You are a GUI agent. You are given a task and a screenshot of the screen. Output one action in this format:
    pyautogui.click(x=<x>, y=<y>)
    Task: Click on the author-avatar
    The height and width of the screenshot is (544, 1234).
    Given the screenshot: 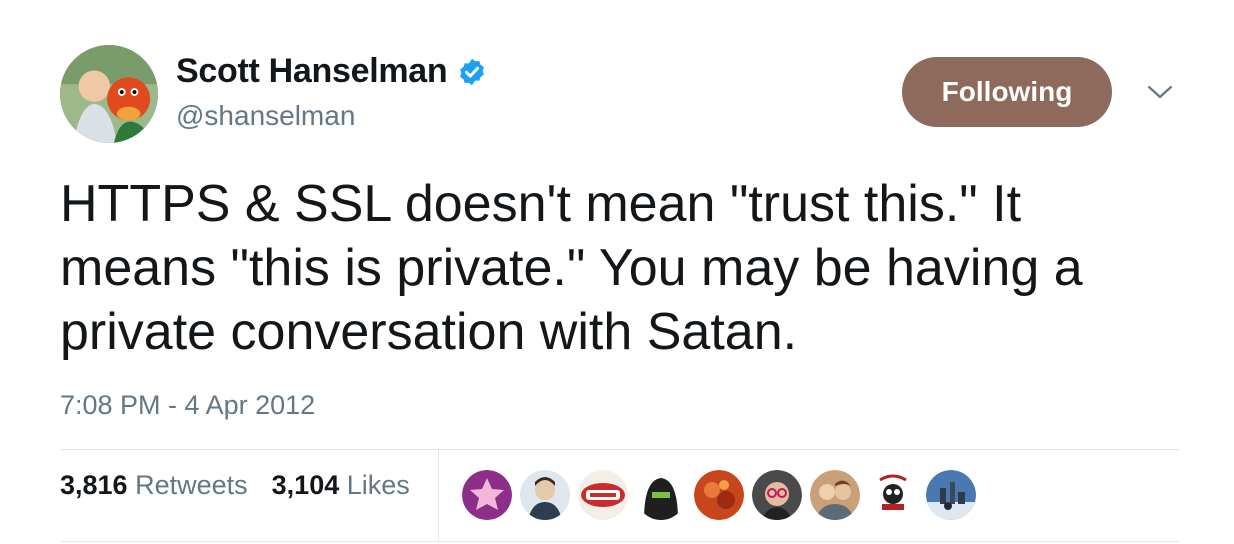 What is the action you would take?
    pyautogui.click(x=109, y=94)
    